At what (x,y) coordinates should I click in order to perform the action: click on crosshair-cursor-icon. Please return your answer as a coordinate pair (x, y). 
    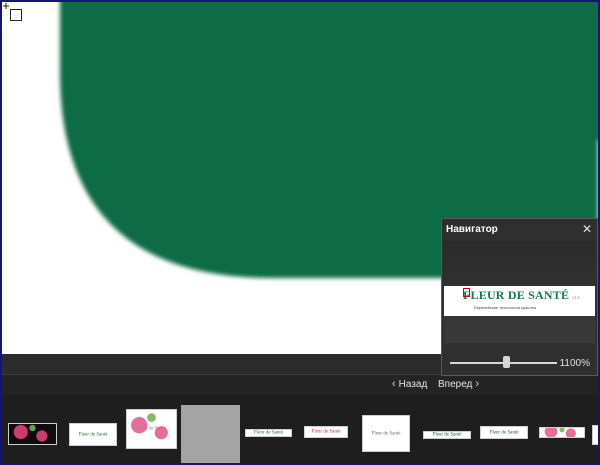
    Looking at the image, I should click on (12, 12).